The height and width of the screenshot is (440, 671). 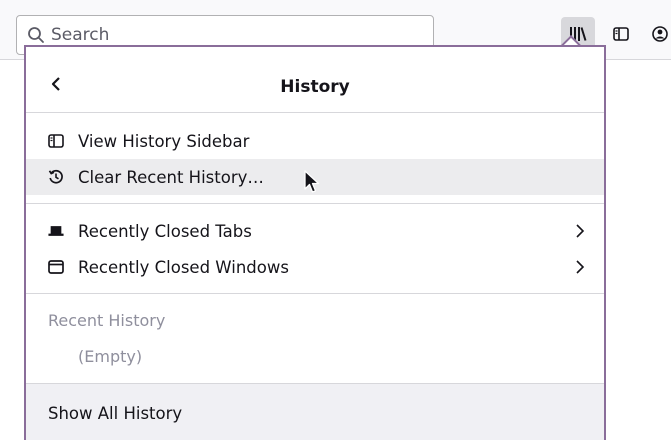 What do you see at coordinates (315, 141) in the screenshot?
I see `view-history-sidebar-item: View History Sidebar` at bounding box center [315, 141].